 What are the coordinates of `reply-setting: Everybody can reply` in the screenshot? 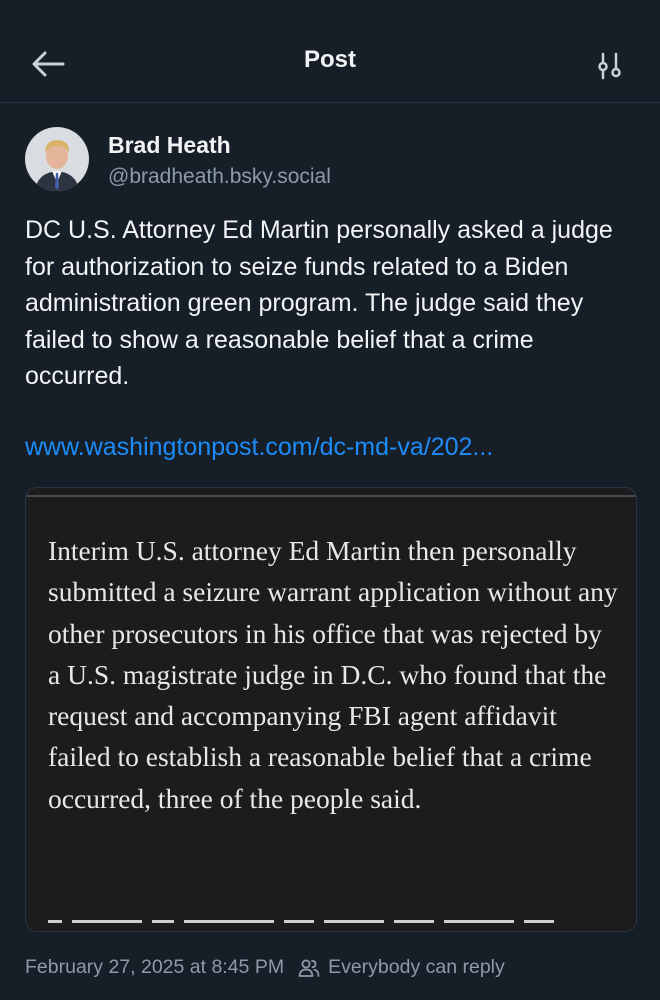 It's located at (401, 967).